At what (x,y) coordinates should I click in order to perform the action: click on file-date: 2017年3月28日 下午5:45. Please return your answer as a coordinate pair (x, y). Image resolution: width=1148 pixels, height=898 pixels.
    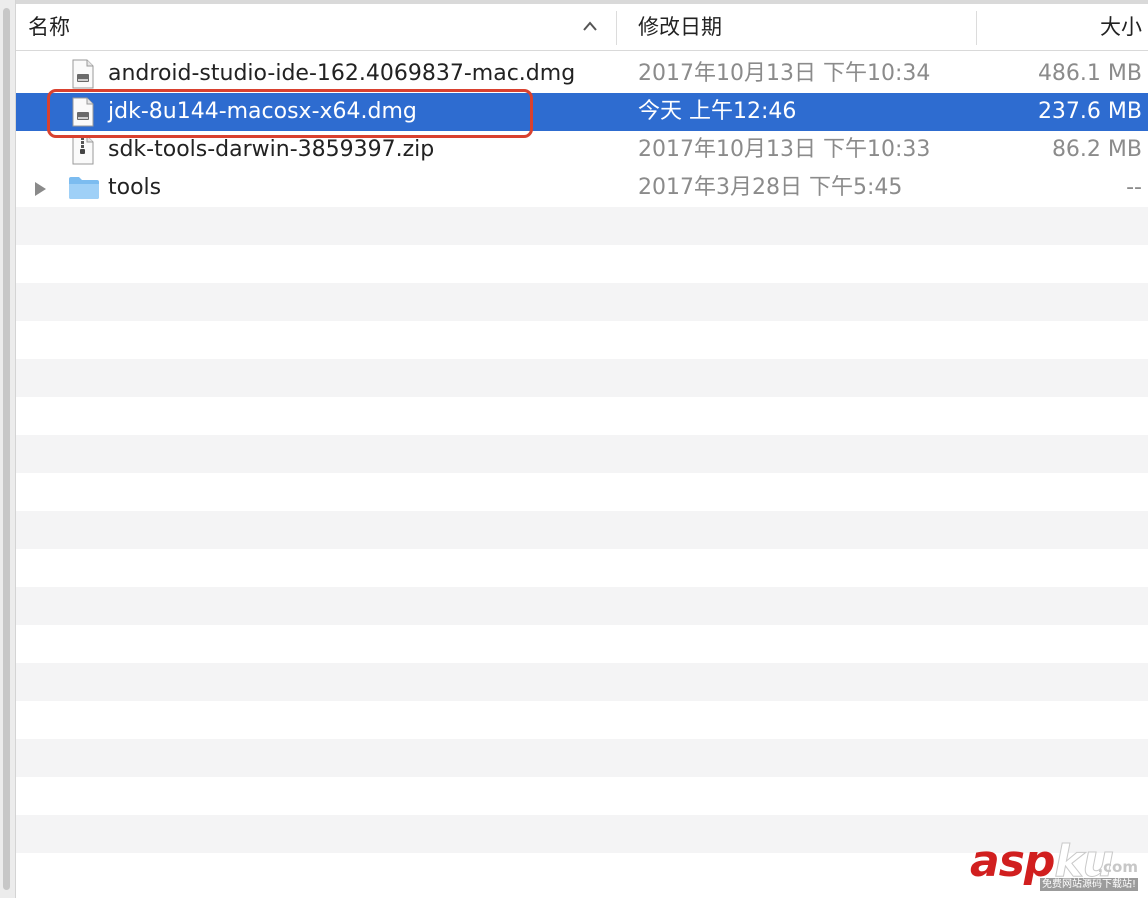
    Looking at the image, I should click on (770, 187).